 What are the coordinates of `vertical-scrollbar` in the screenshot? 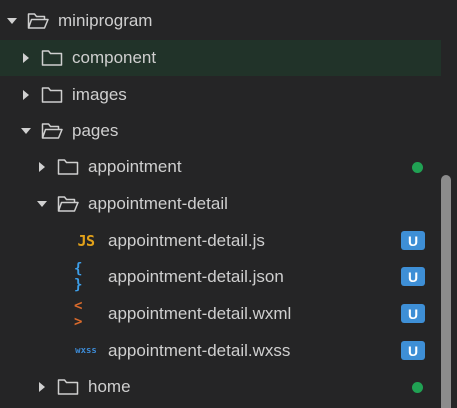 It's located at (446, 291).